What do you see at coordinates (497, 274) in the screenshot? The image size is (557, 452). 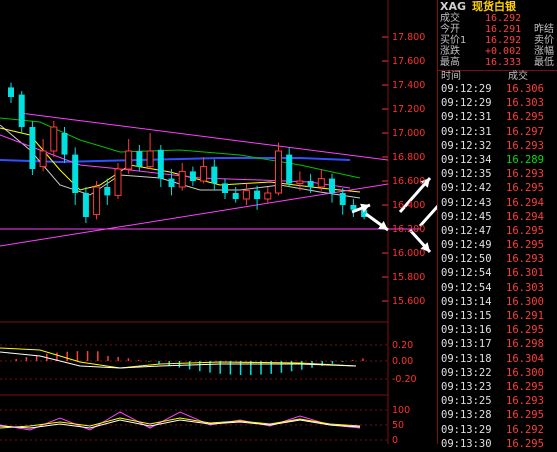 I see `tick-row: 09:12:54 16.301` at bounding box center [497, 274].